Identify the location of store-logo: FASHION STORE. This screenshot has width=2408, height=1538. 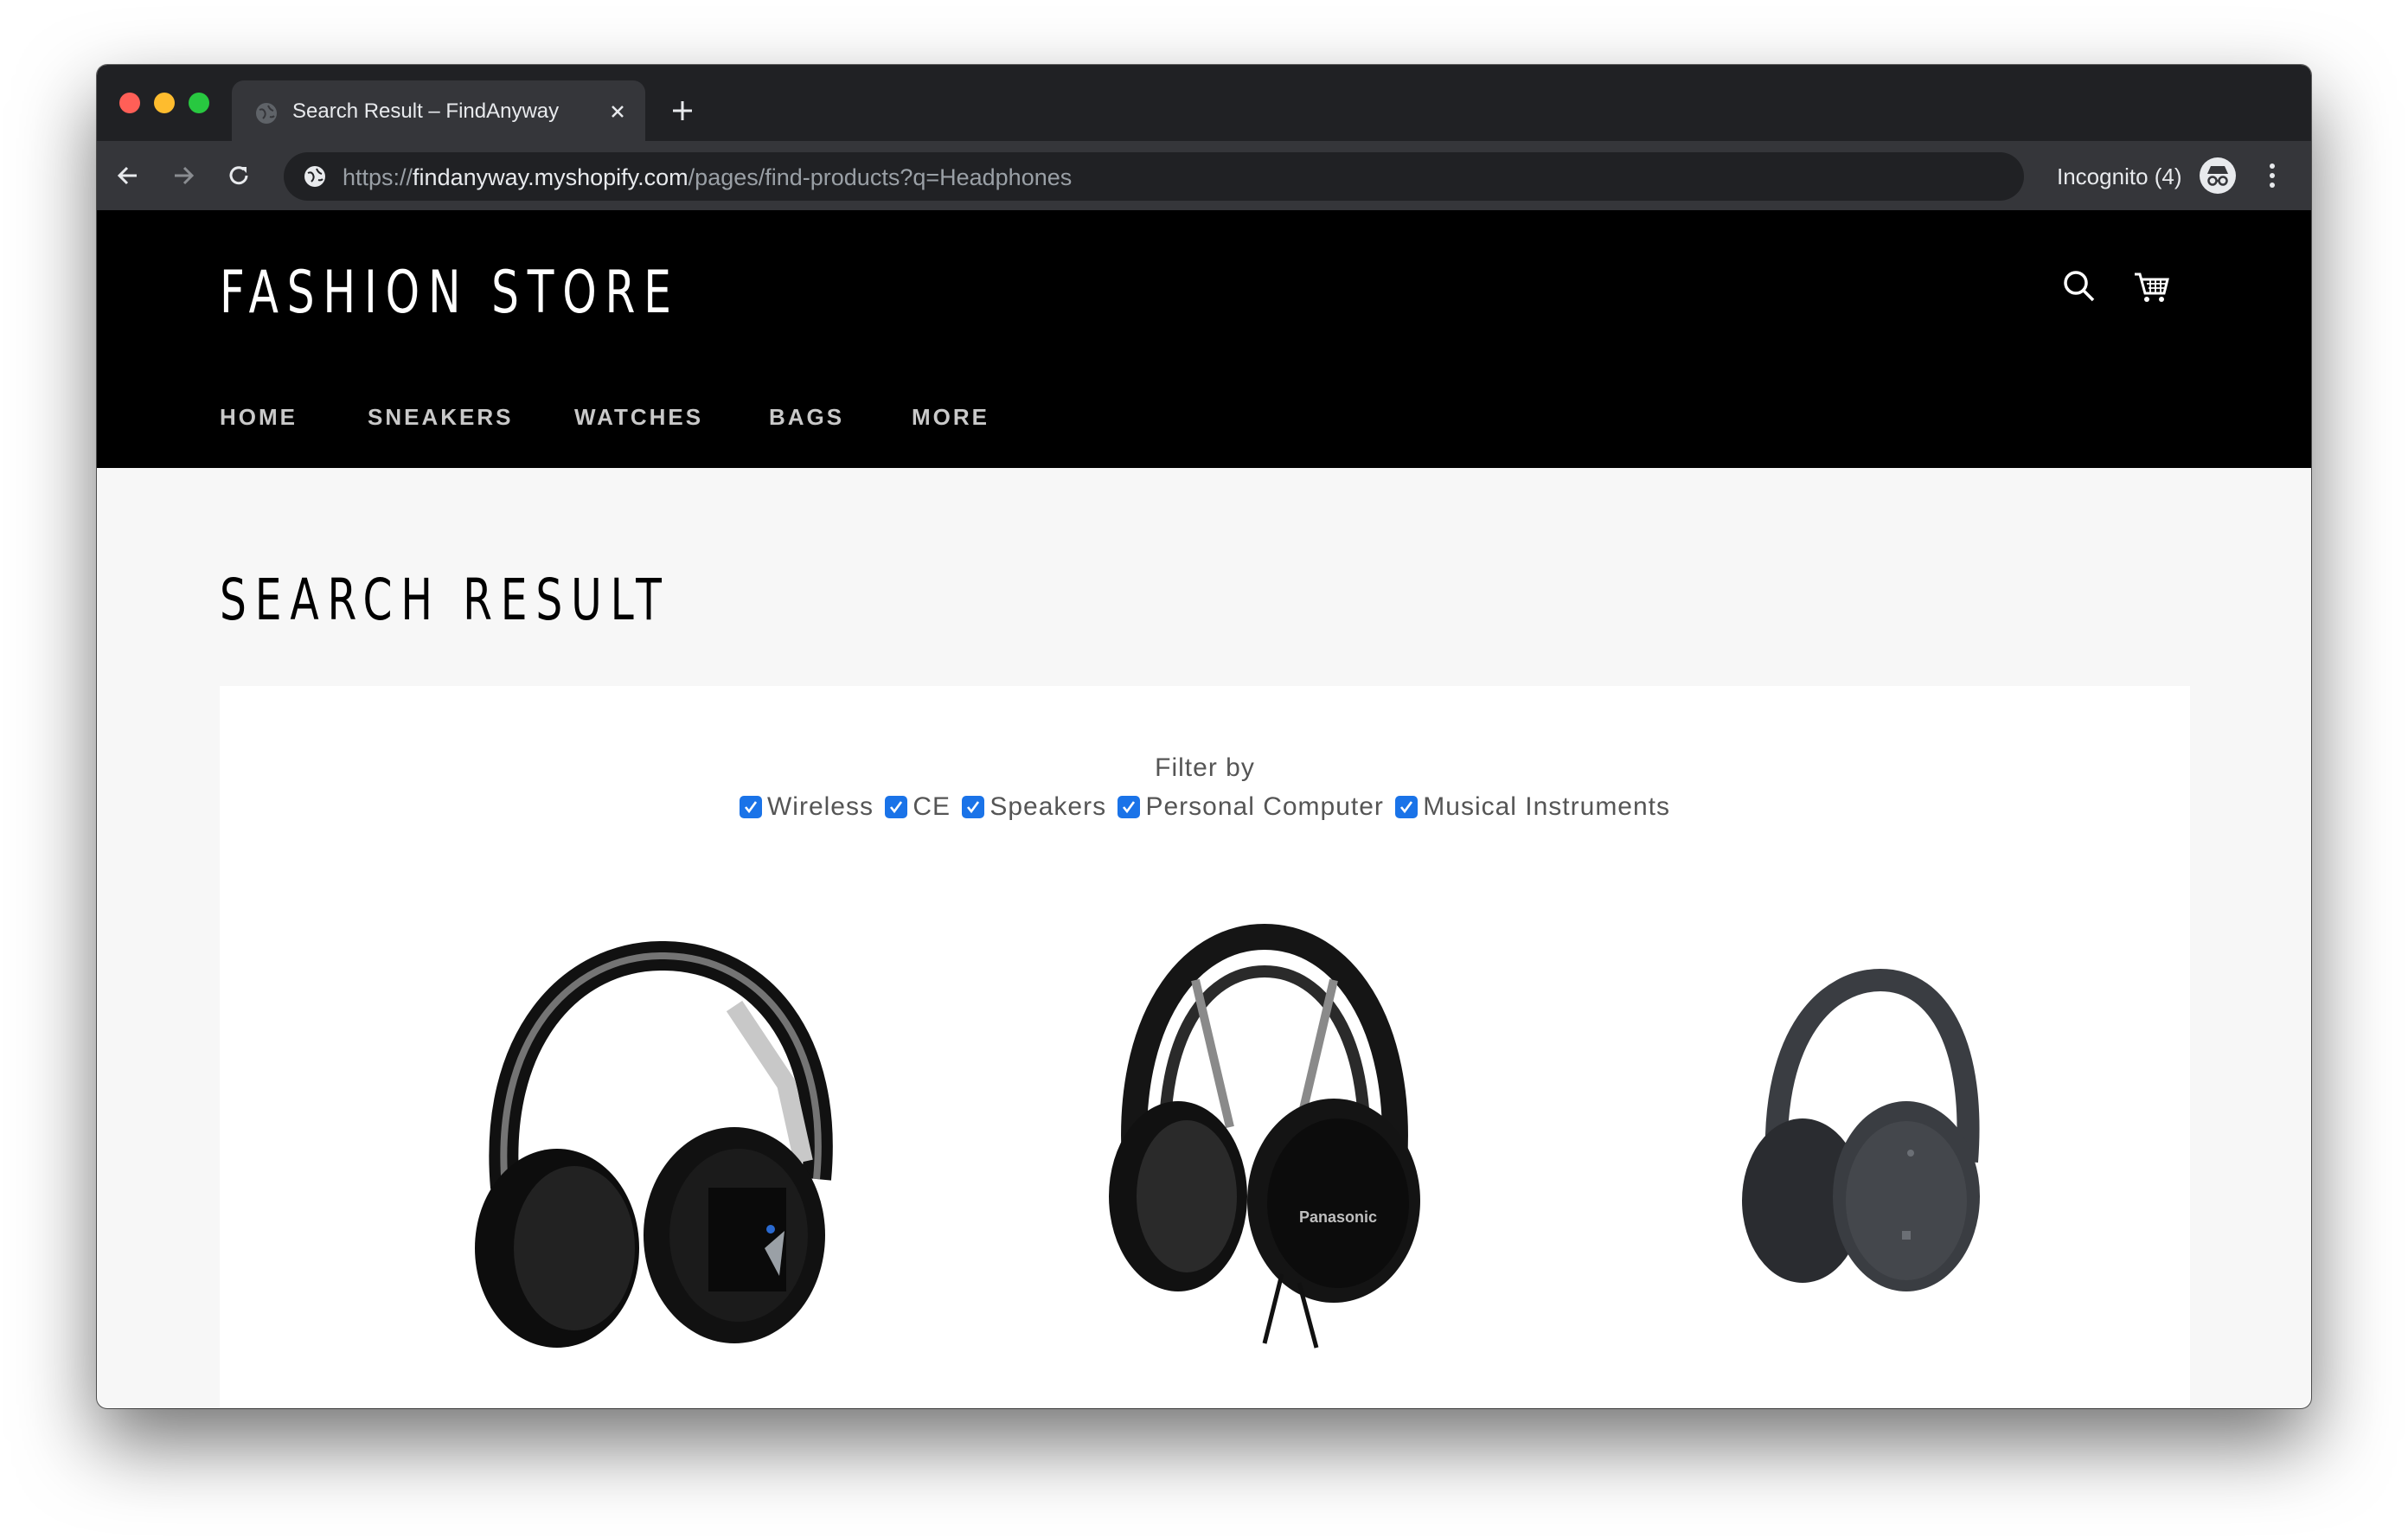
(450, 293).